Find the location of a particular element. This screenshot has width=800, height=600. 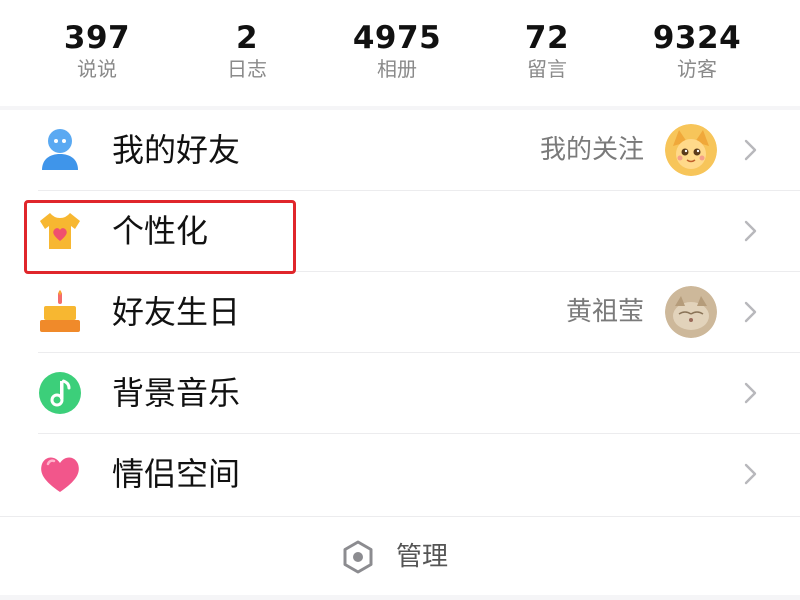

menu-item-extra: 我的关注 is located at coordinates (591, 150).